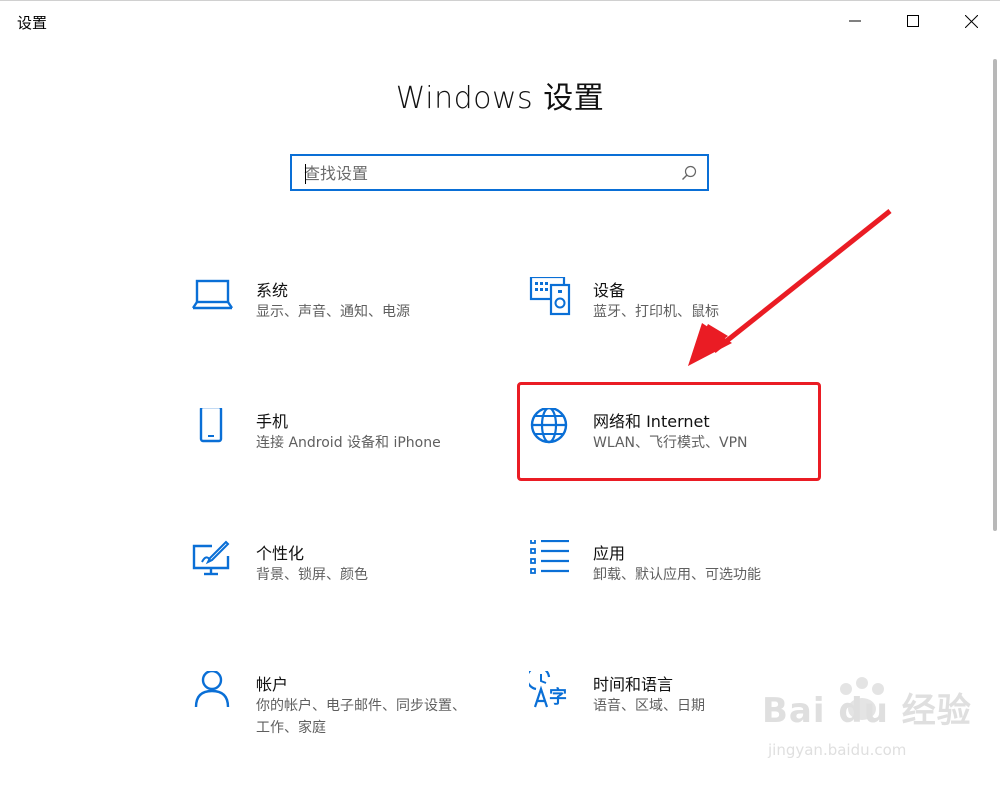 This screenshot has width=1000, height=790. What do you see at coordinates (211, 558) in the screenshot?
I see `personalization-icon` at bounding box center [211, 558].